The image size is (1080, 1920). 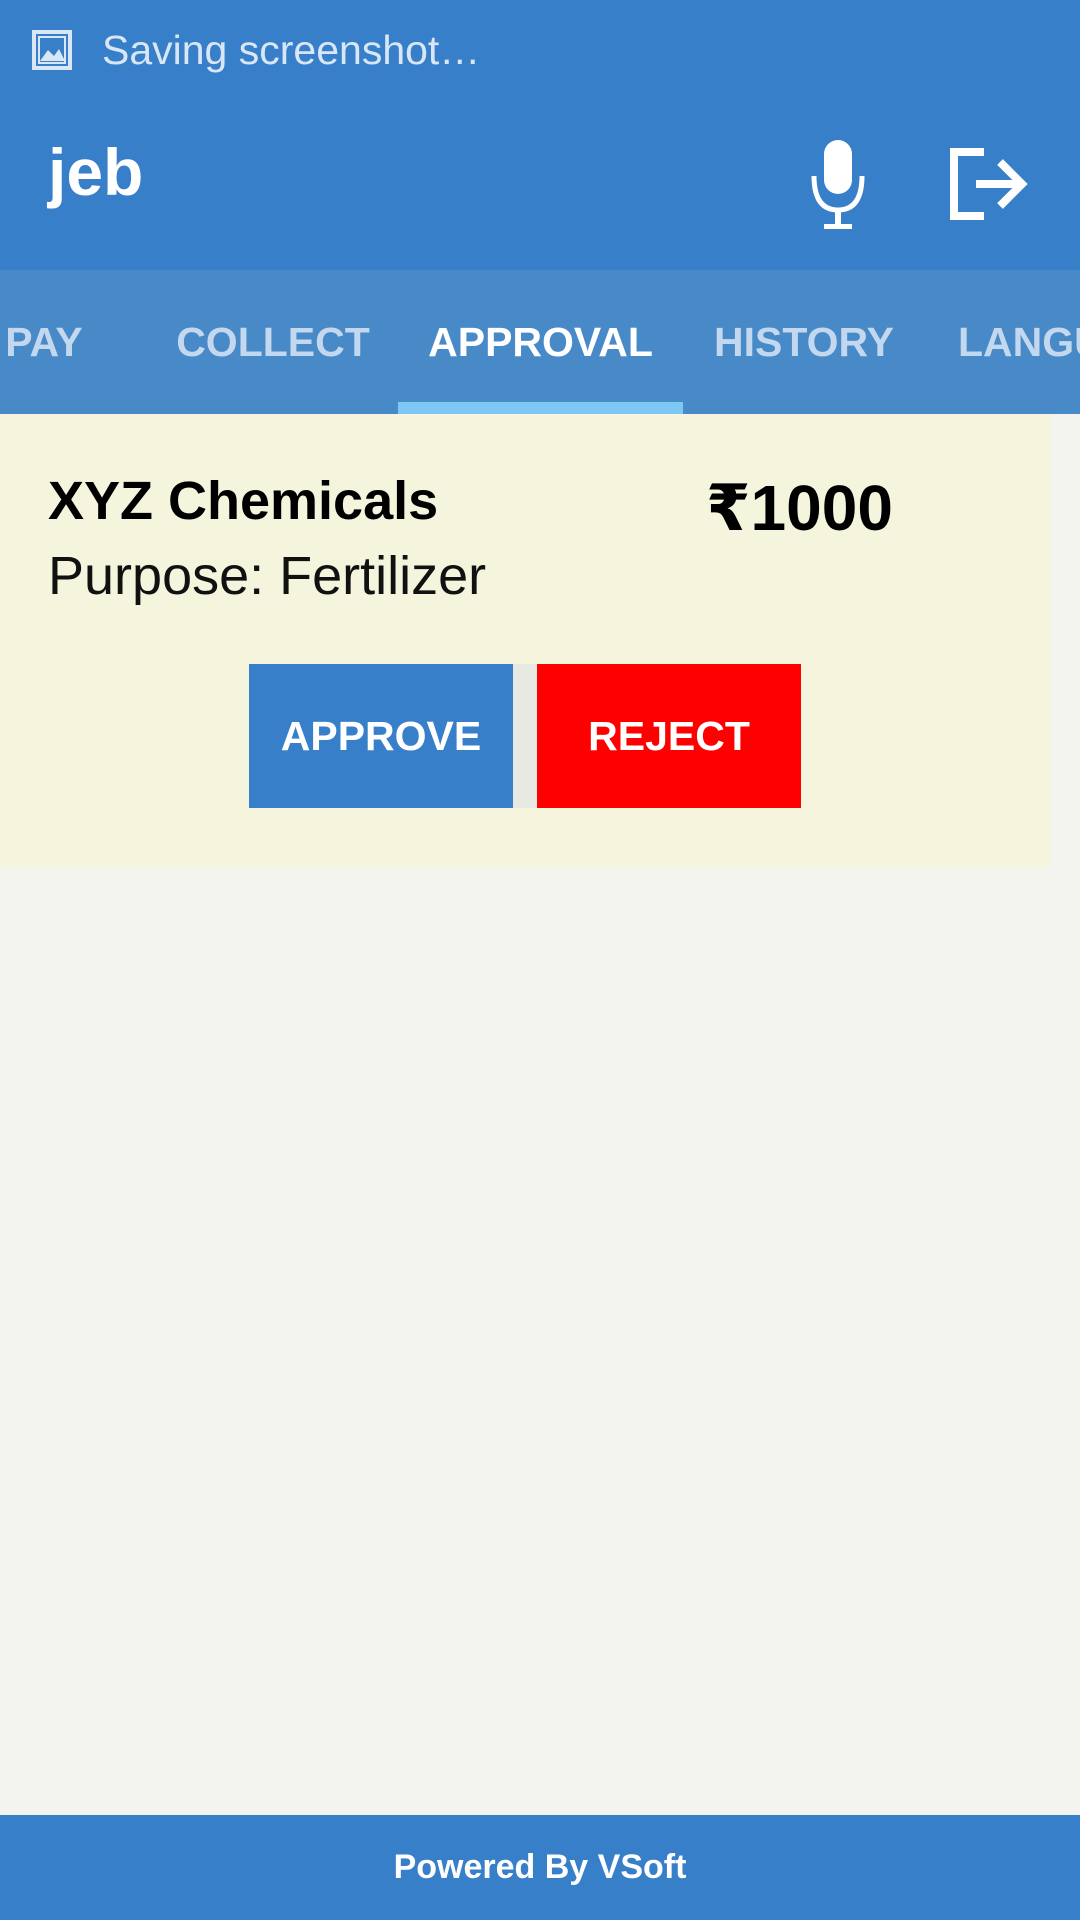 What do you see at coordinates (540, 185) in the screenshot?
I see `app-bar: jeb` at bounding box center [540, 185].